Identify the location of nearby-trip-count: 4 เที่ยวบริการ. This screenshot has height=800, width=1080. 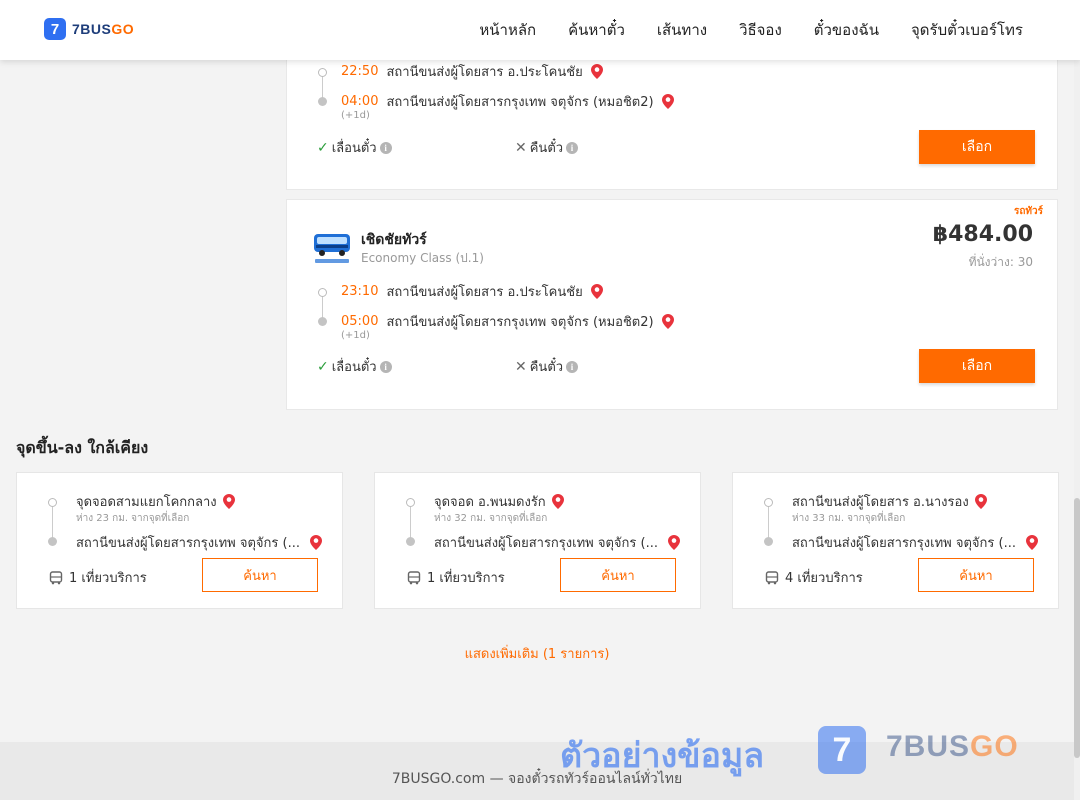
(814, 577).